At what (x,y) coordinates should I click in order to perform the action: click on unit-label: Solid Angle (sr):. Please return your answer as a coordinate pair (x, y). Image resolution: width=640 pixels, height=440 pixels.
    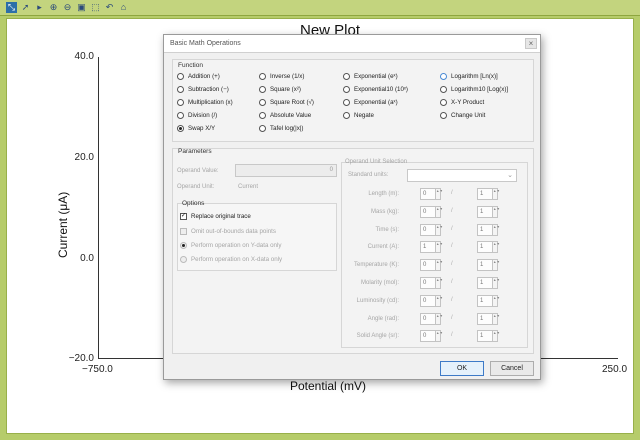
    Looking at the image, I should click on (377, 336).